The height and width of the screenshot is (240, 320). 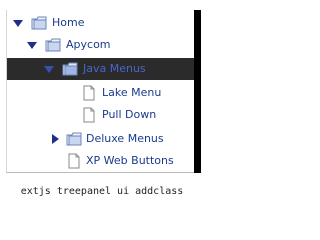 I want to click on tree-node-label: Java Menus, so click(x=114, y=69).